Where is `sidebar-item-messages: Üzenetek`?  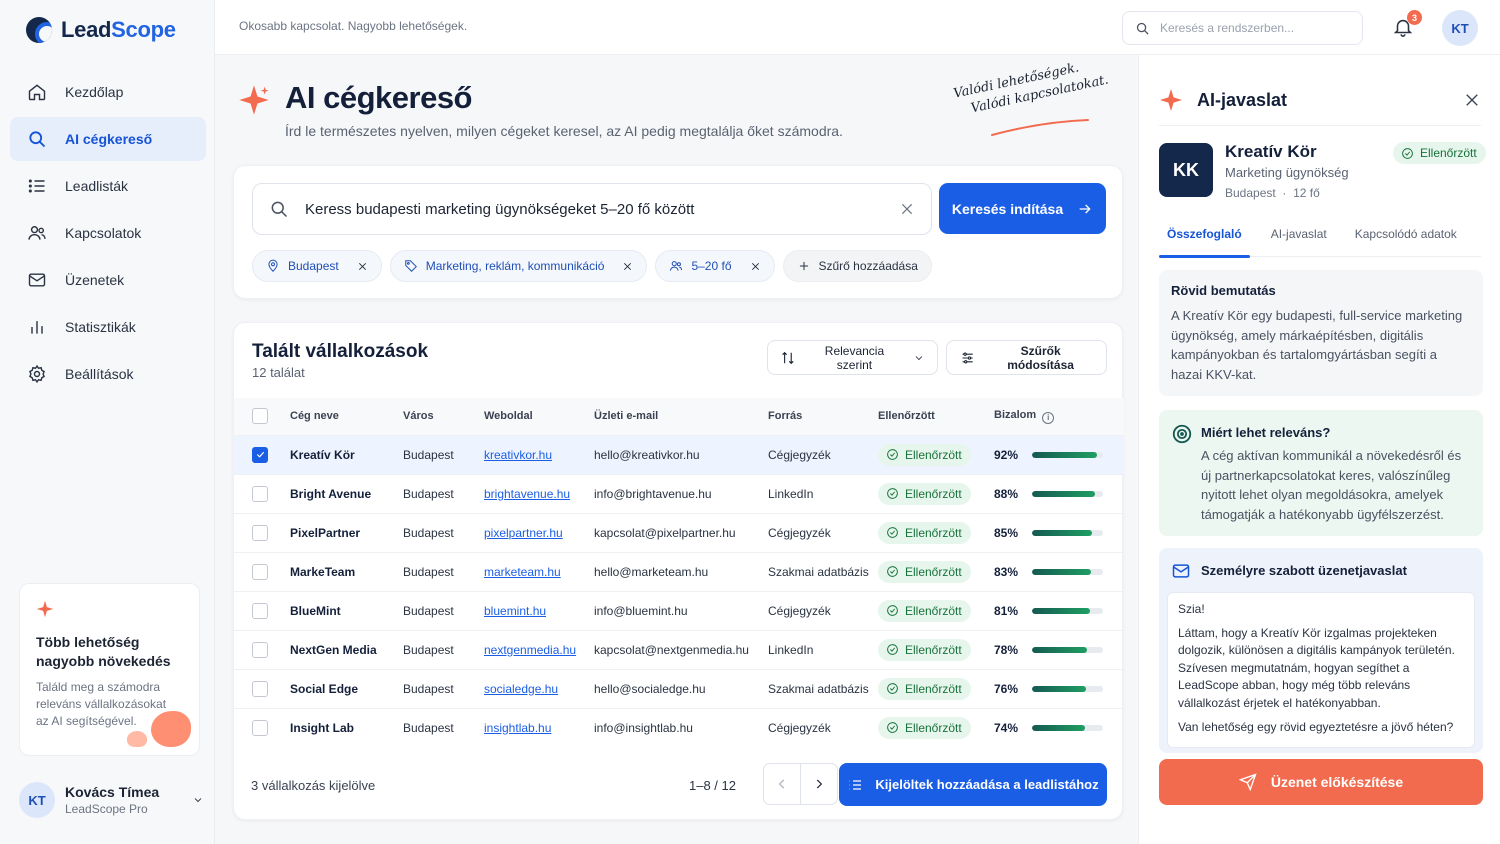
sidebar-item-messages: Üzenetek is located at coordinates (108, 280).